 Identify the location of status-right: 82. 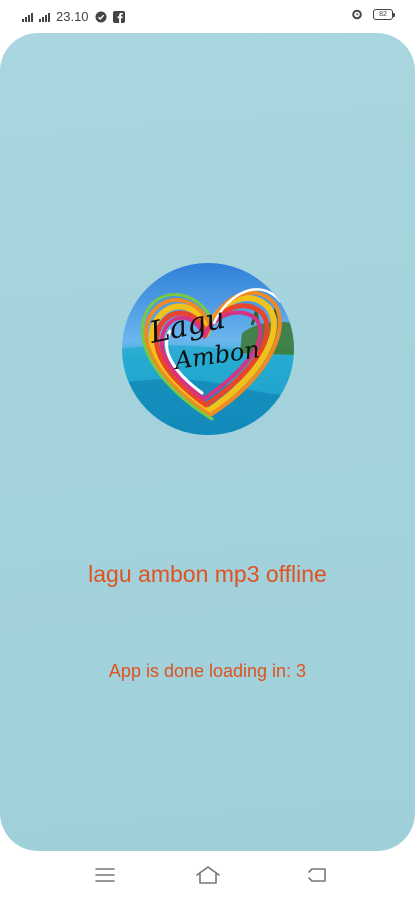
(373, 14).